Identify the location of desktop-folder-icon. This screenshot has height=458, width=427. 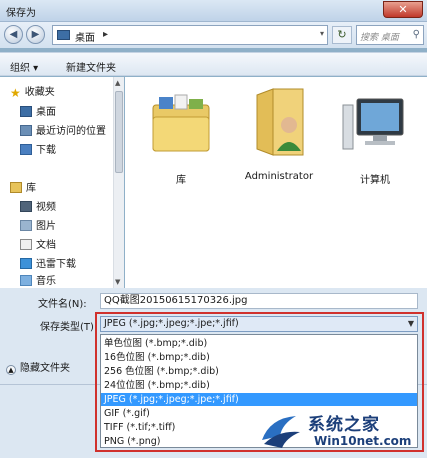
(63, 35).